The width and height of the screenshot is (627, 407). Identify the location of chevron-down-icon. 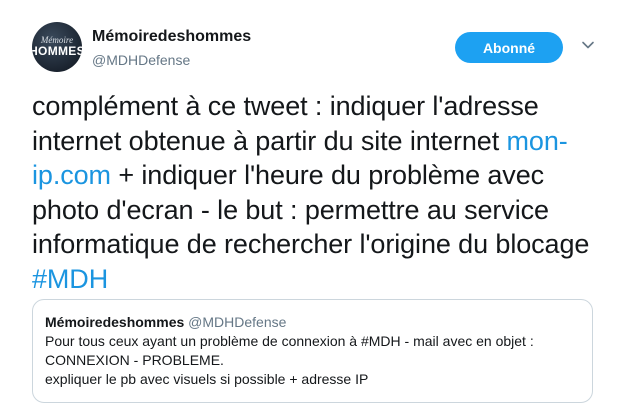
(588, 45).